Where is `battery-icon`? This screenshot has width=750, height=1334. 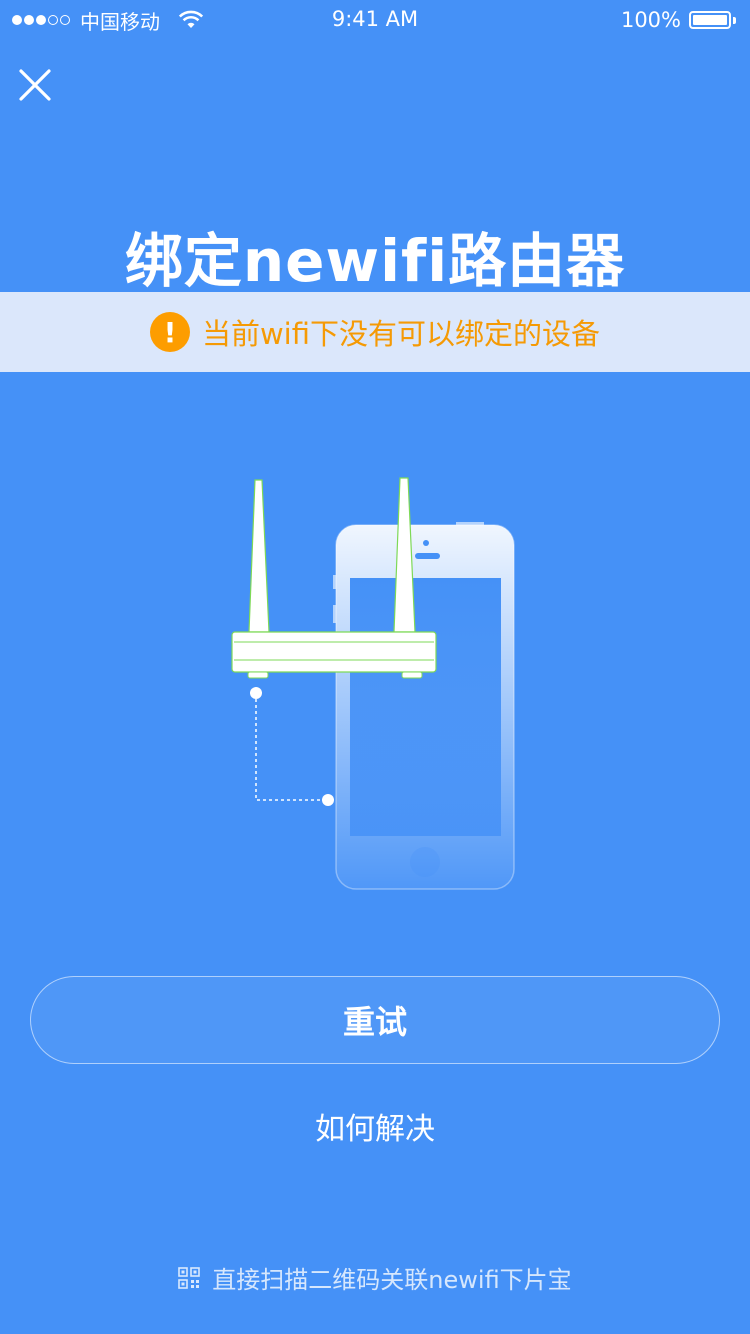 battery-icon is located at coordinates (710, 20).